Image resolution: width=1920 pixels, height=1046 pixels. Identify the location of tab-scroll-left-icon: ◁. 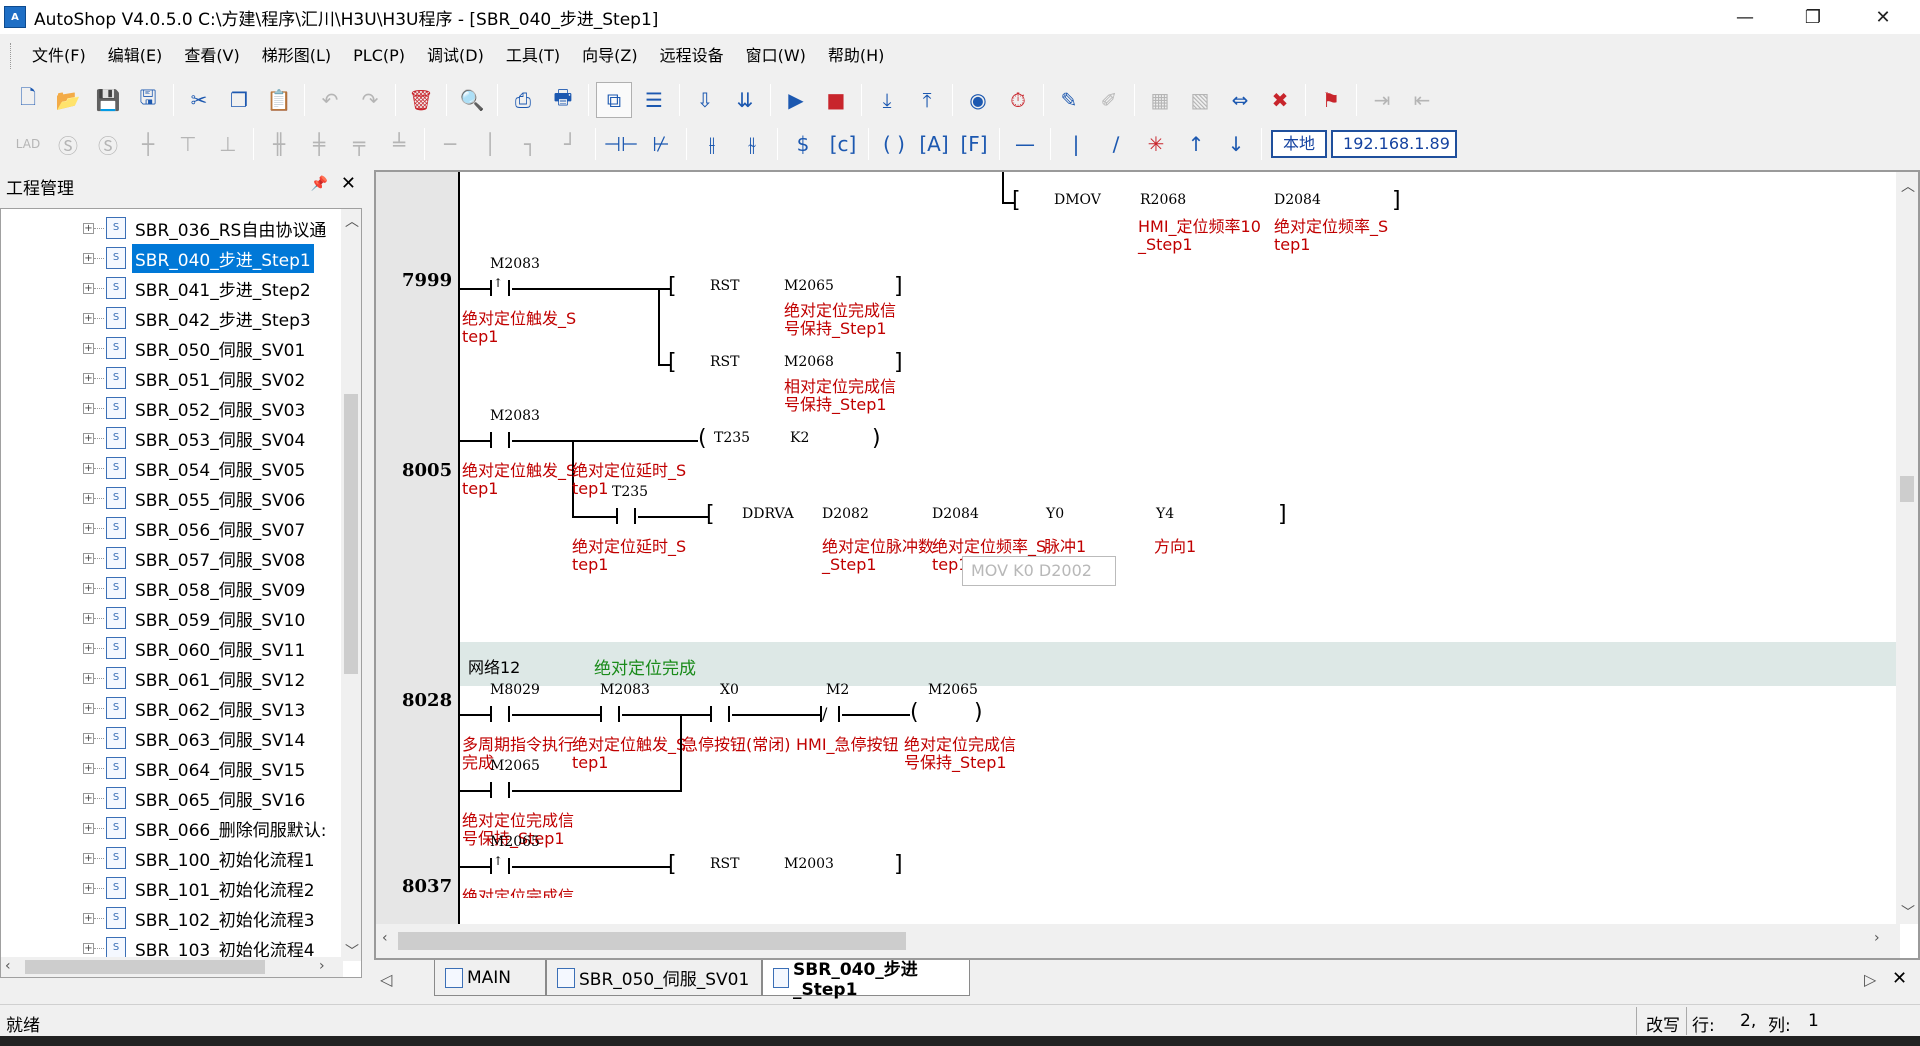
(386, 979).